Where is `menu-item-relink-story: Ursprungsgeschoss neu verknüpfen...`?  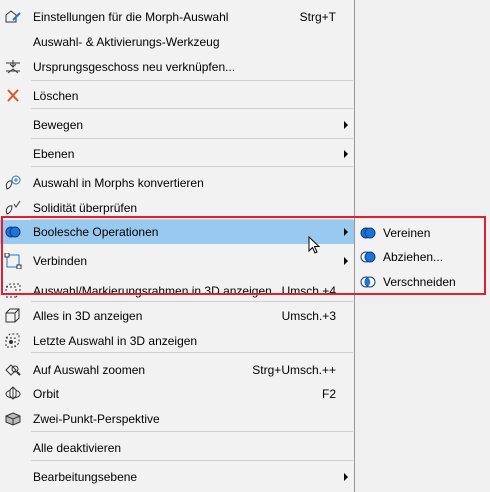 menu-item-relink-story: Ursprungsgeschoss neu verknüpfen... is located at coordinates (177, 67).